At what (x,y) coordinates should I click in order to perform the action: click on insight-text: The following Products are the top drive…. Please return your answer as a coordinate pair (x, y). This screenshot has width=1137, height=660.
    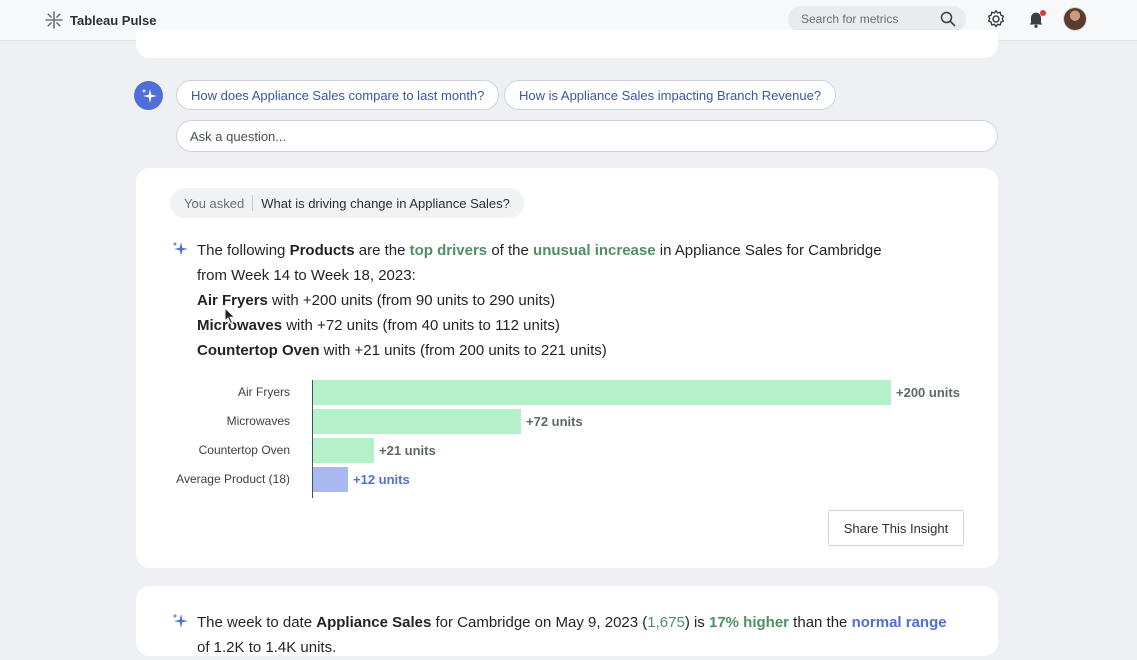
    Looking at the image, I should click on (577, 300).